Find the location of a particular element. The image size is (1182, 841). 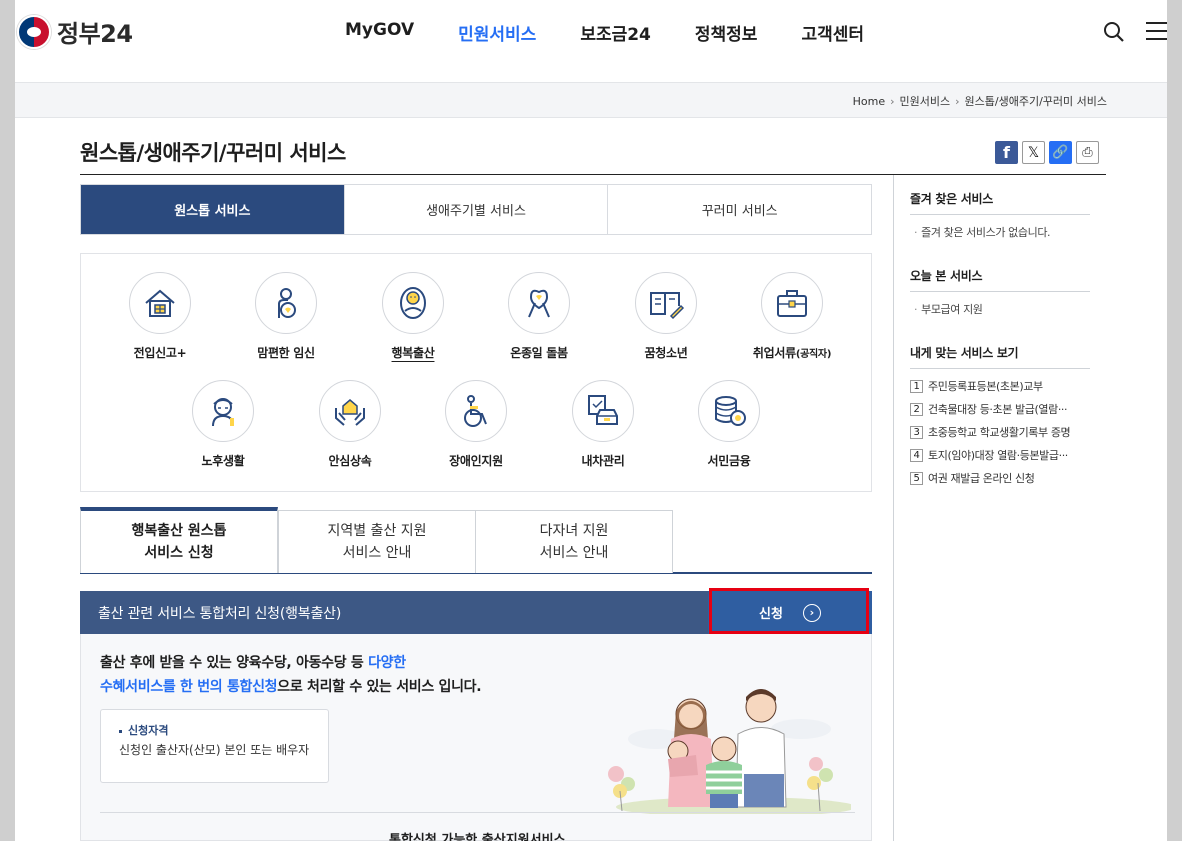

site-logo: 정부24 is located at coordinates (75, 31).